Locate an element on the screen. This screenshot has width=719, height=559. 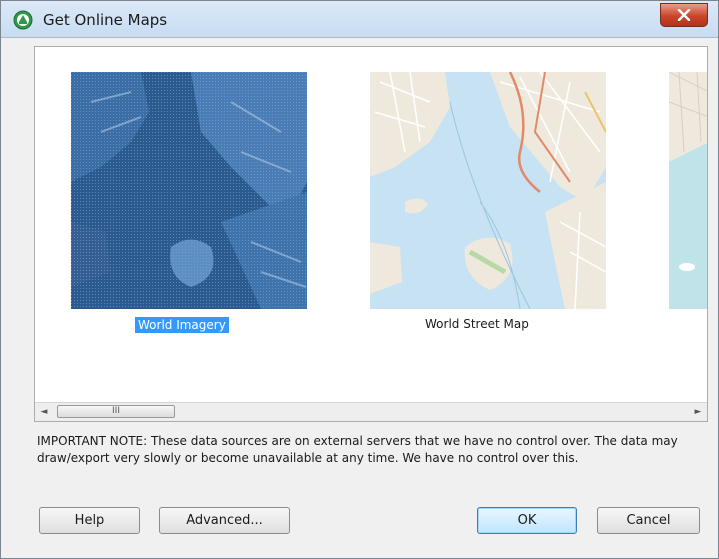
scroll-right-arrow-icon: ► is located at coordinates (698, 412).